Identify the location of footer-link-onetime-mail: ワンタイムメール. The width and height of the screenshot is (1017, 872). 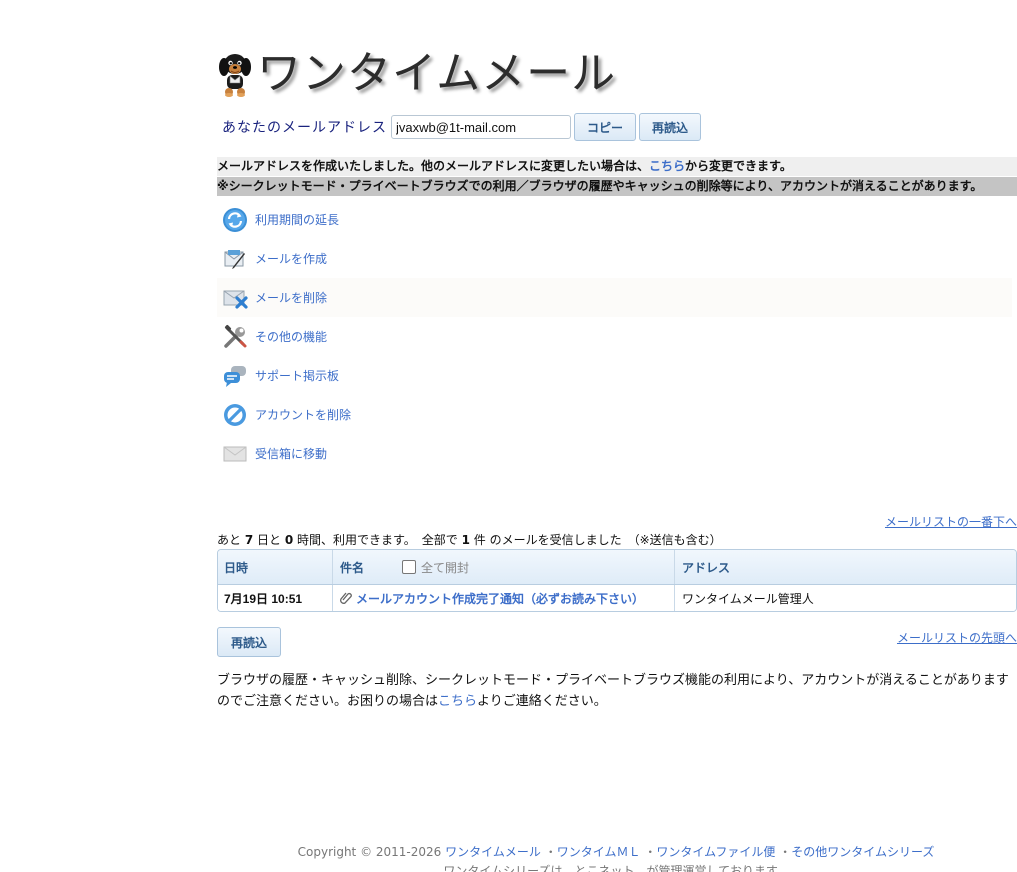
(493, 852).